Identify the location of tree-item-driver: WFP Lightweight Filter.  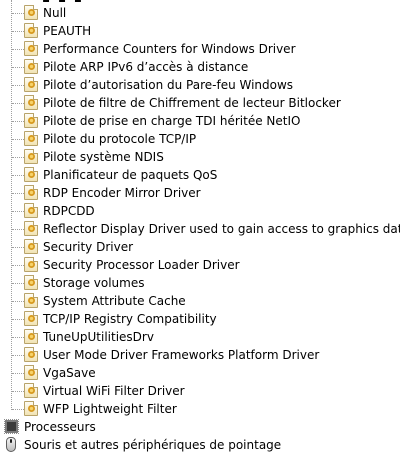
(200, 409).